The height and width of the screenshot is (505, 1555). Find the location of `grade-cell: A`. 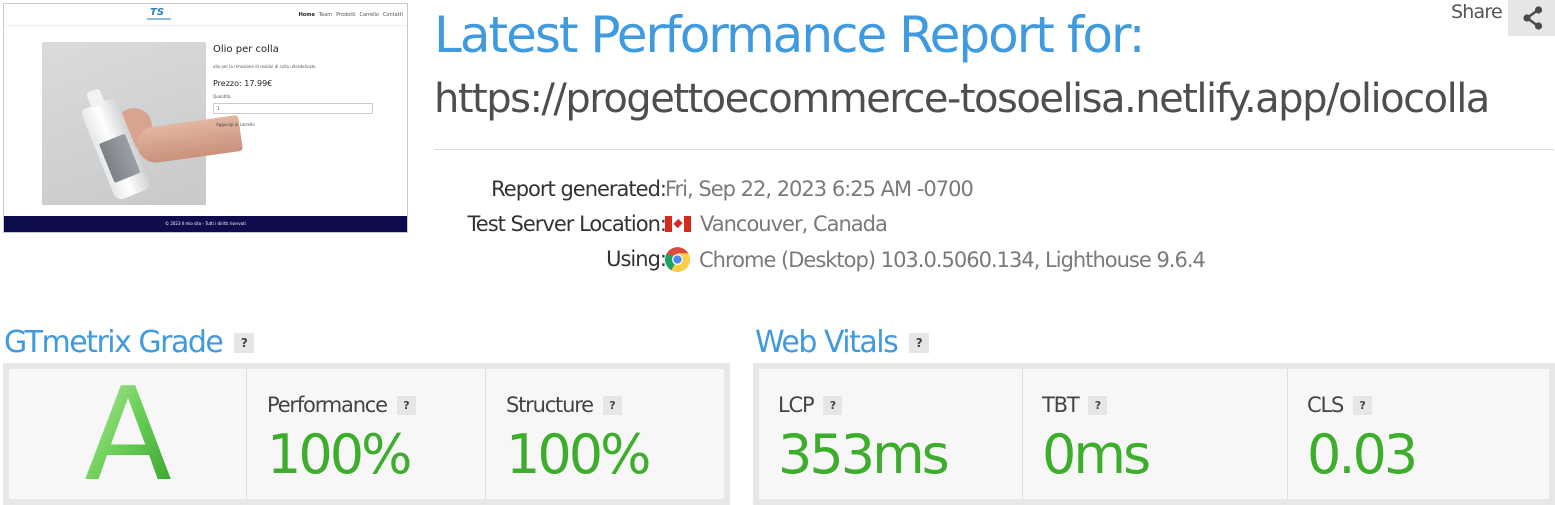

grade-cell: A is located at coordinates (128, 434).